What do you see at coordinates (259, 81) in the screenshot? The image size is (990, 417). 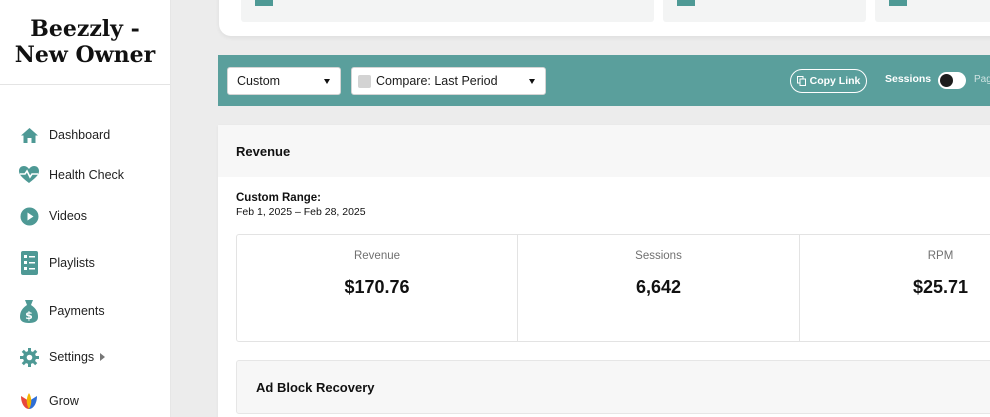 I see `date-range-value: Custom` at bounding box center [259, 81].